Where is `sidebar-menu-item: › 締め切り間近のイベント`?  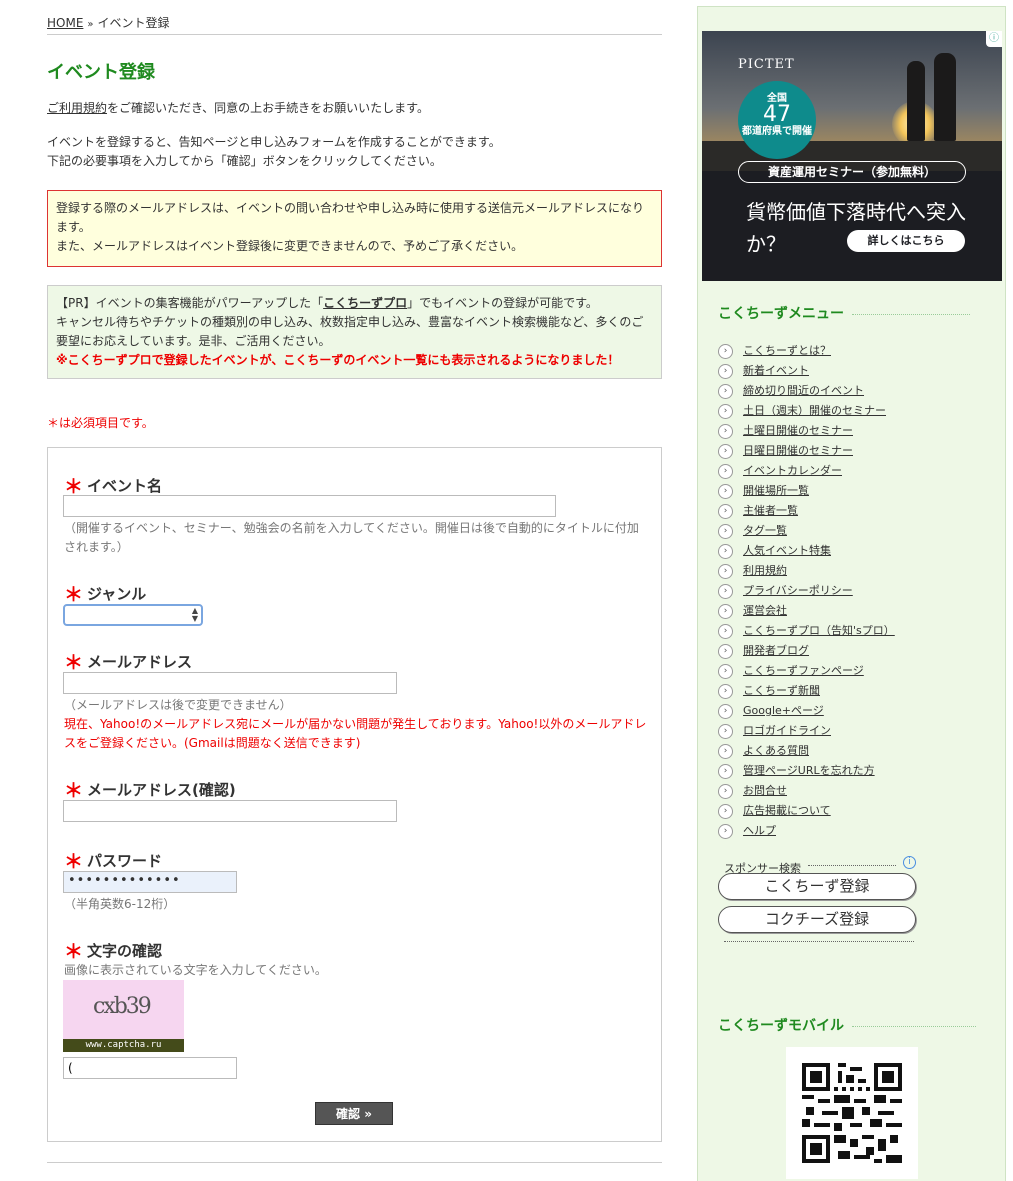
sidebar-menu-item: › 締め切り間近のイベント is located at coordinates (806, 391).